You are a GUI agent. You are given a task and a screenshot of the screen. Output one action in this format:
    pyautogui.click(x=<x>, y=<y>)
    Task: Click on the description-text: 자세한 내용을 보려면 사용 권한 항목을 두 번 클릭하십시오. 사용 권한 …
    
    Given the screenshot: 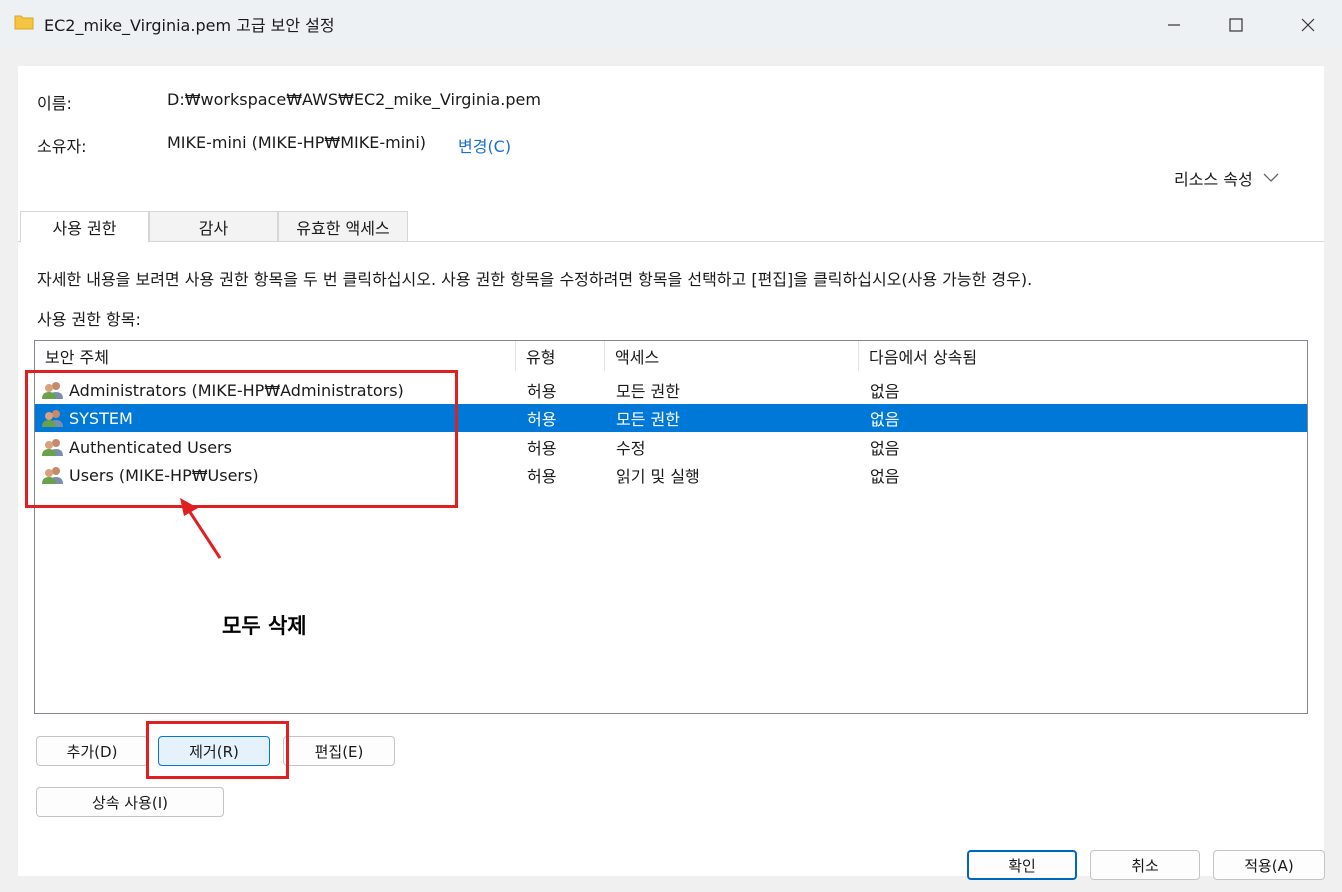 What is the action you would take?
    pyautogui.click(x=535, y=279)
    